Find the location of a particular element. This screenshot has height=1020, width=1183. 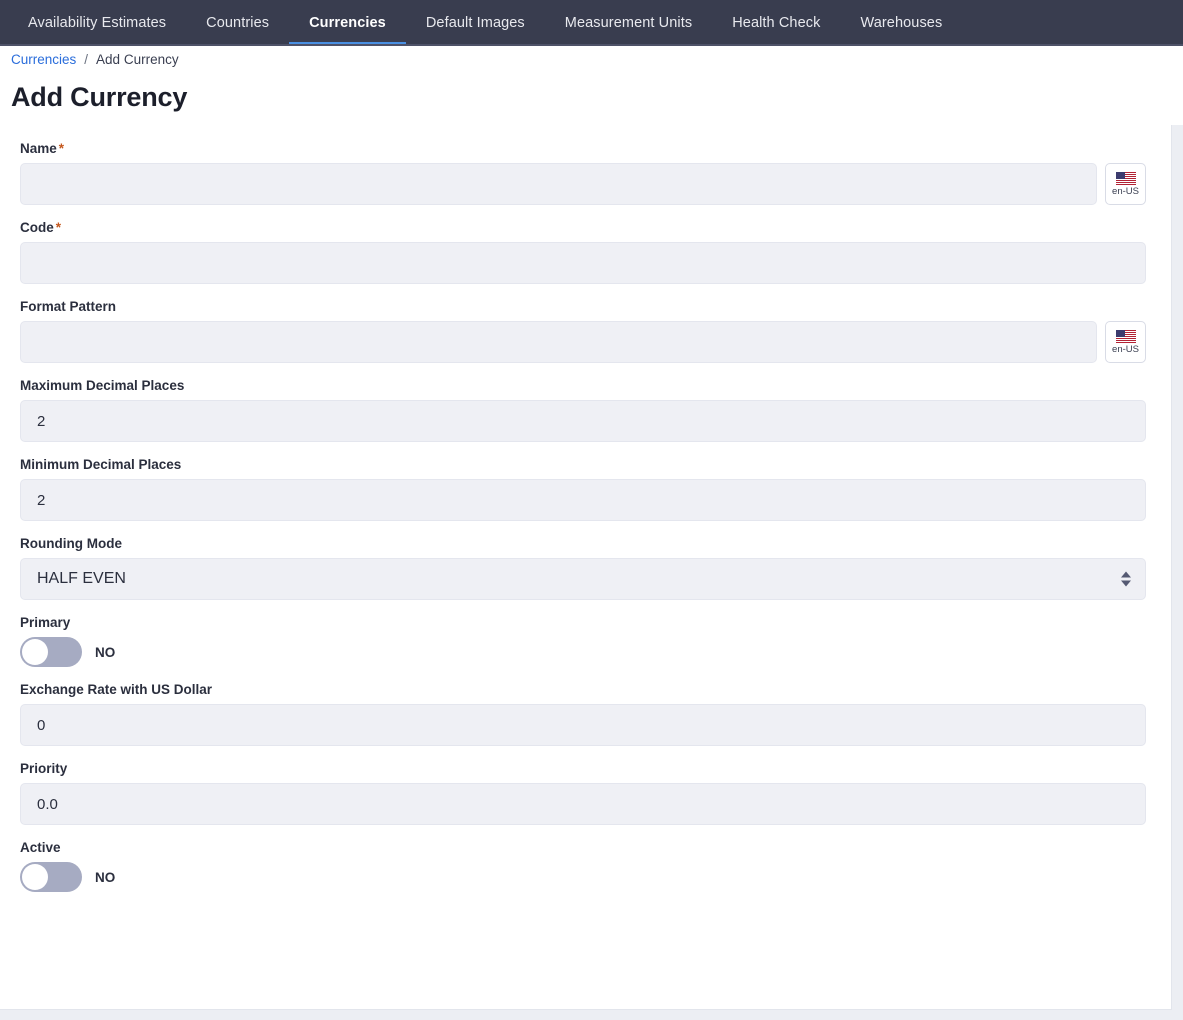

nav-tab-warehouses: Warehouses is located at coordinates (901, 23).